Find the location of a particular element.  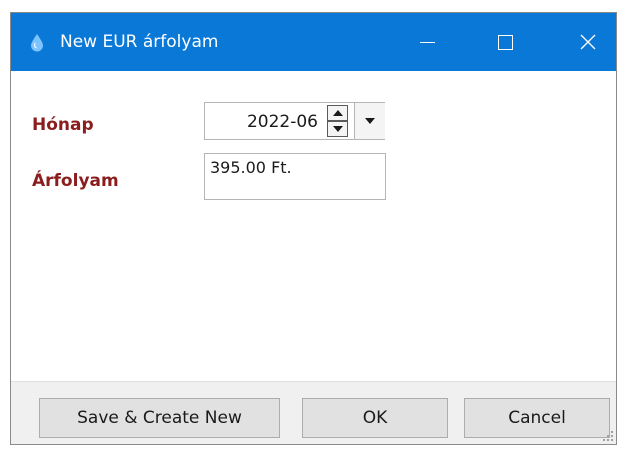

arfolyam-label: Árfolyam is located at coordinates (75, 181).